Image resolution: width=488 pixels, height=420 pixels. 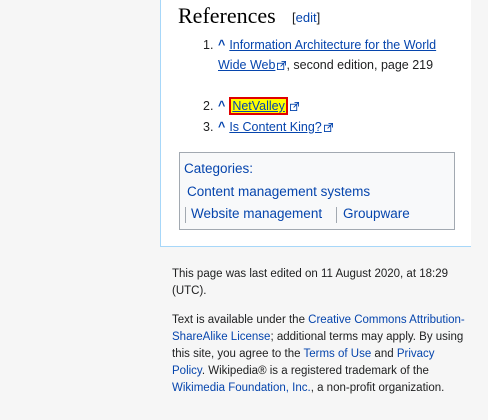 What do you see at coordinates (360, 65) in the screenshot?
I see `reference-suffix: , second edition, page 219` at bounding box center [360, 65].